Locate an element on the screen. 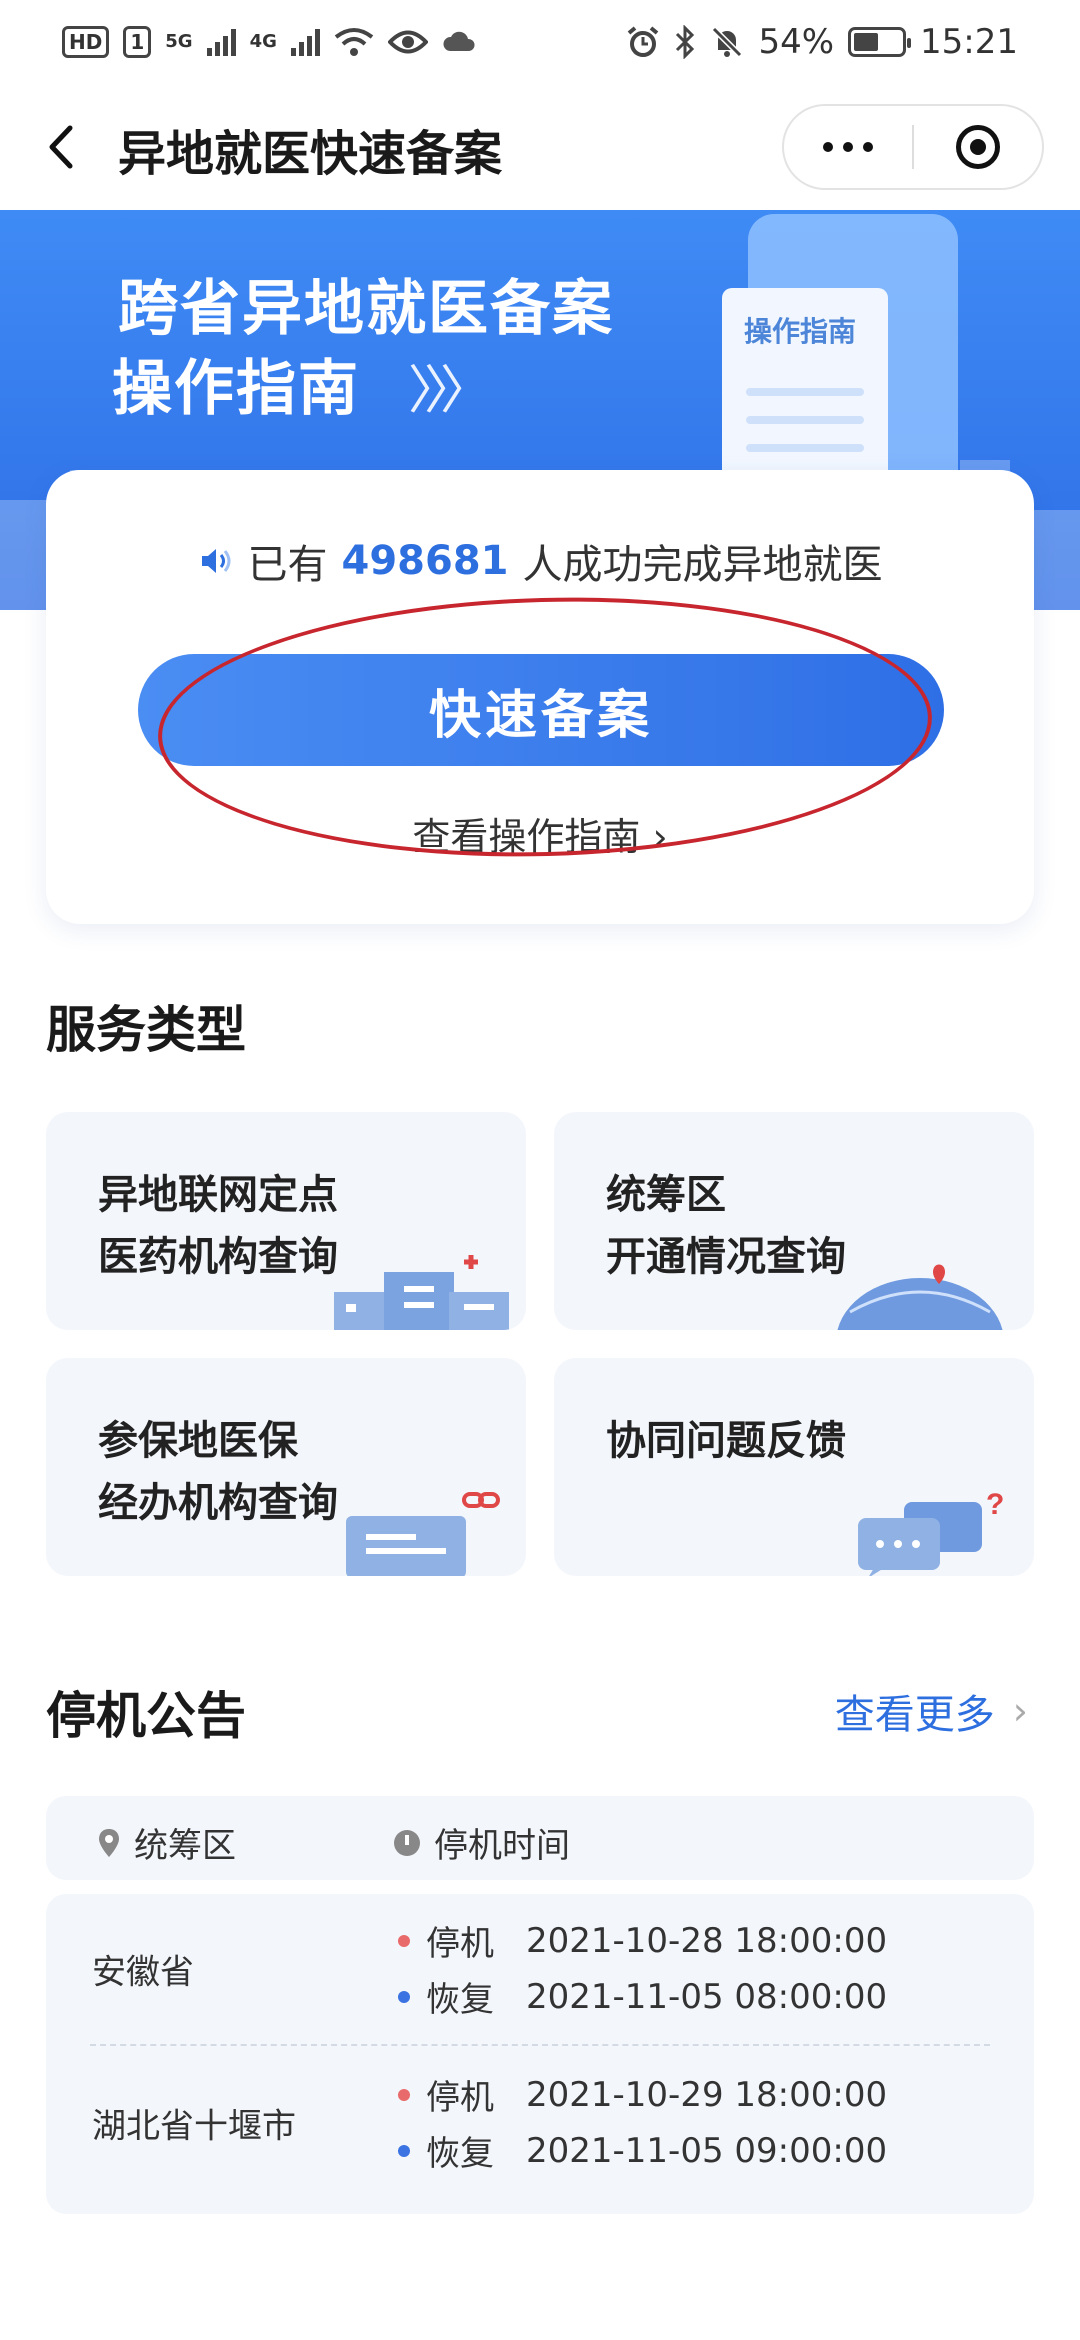 This screenshot has height=2340, width=1080. status-left: HD 1 5G 4G is located at coordinates (269, 42).